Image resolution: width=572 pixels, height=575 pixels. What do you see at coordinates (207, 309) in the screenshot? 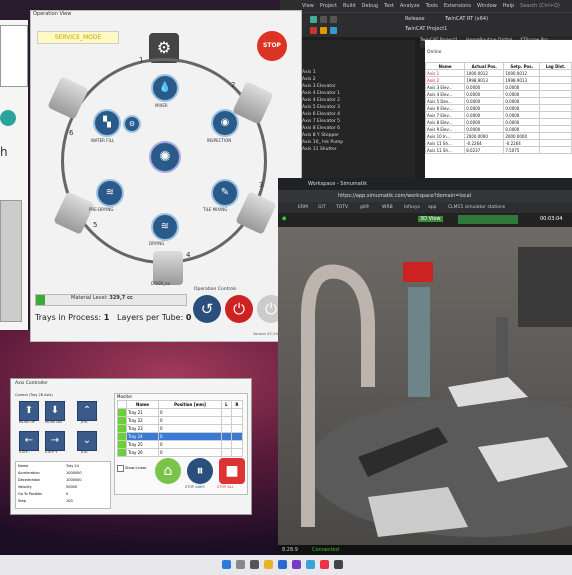
I see `reset-button: ↺` at bounding box center [207, 309].